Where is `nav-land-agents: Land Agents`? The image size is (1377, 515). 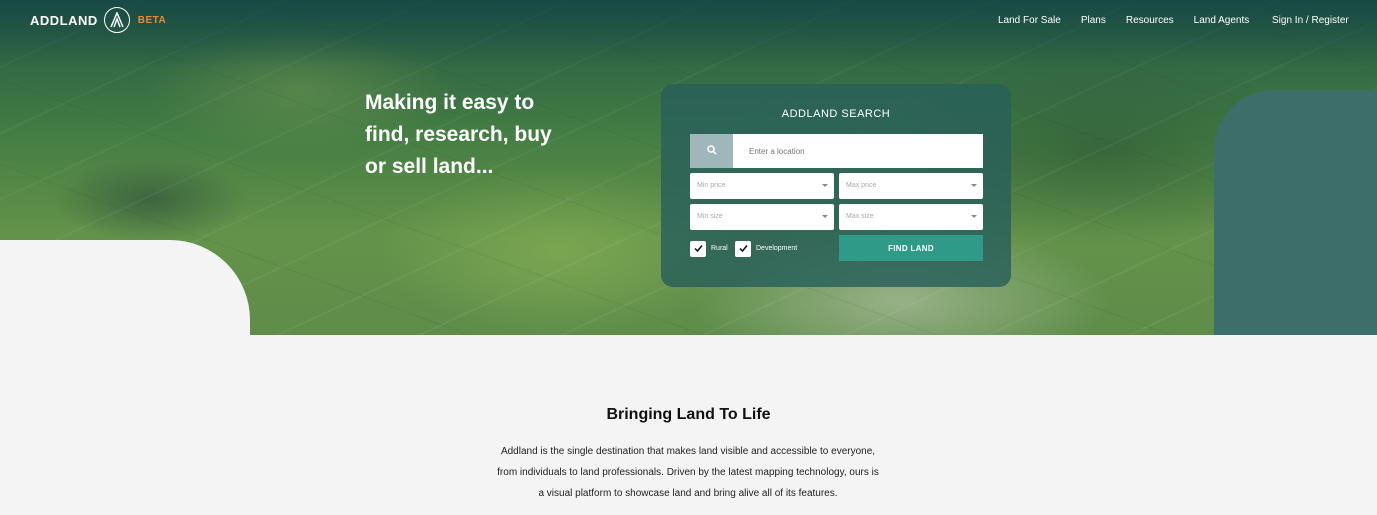
nav-land-agents: Land Agents is located at coordinates (1222, 20).